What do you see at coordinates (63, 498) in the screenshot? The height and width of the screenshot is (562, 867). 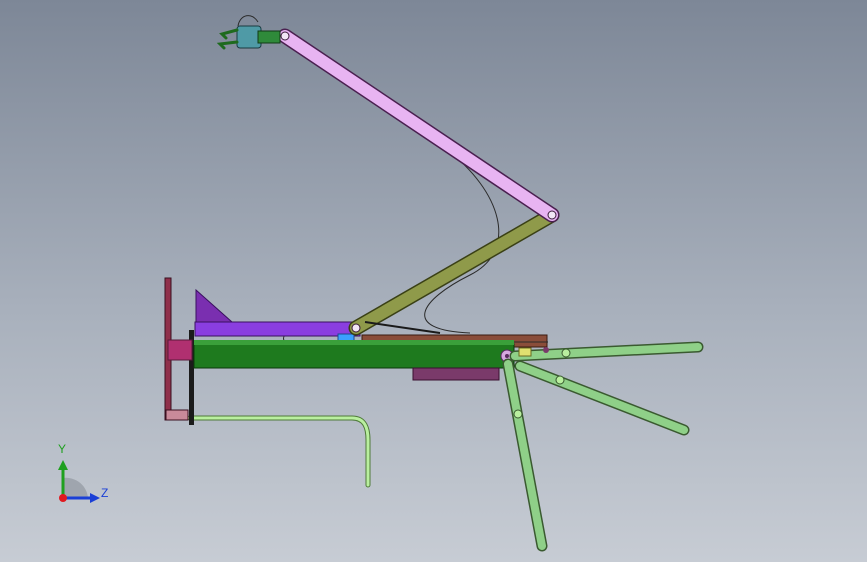 I see `x-axis-origin` at bounding box center [63, 498].